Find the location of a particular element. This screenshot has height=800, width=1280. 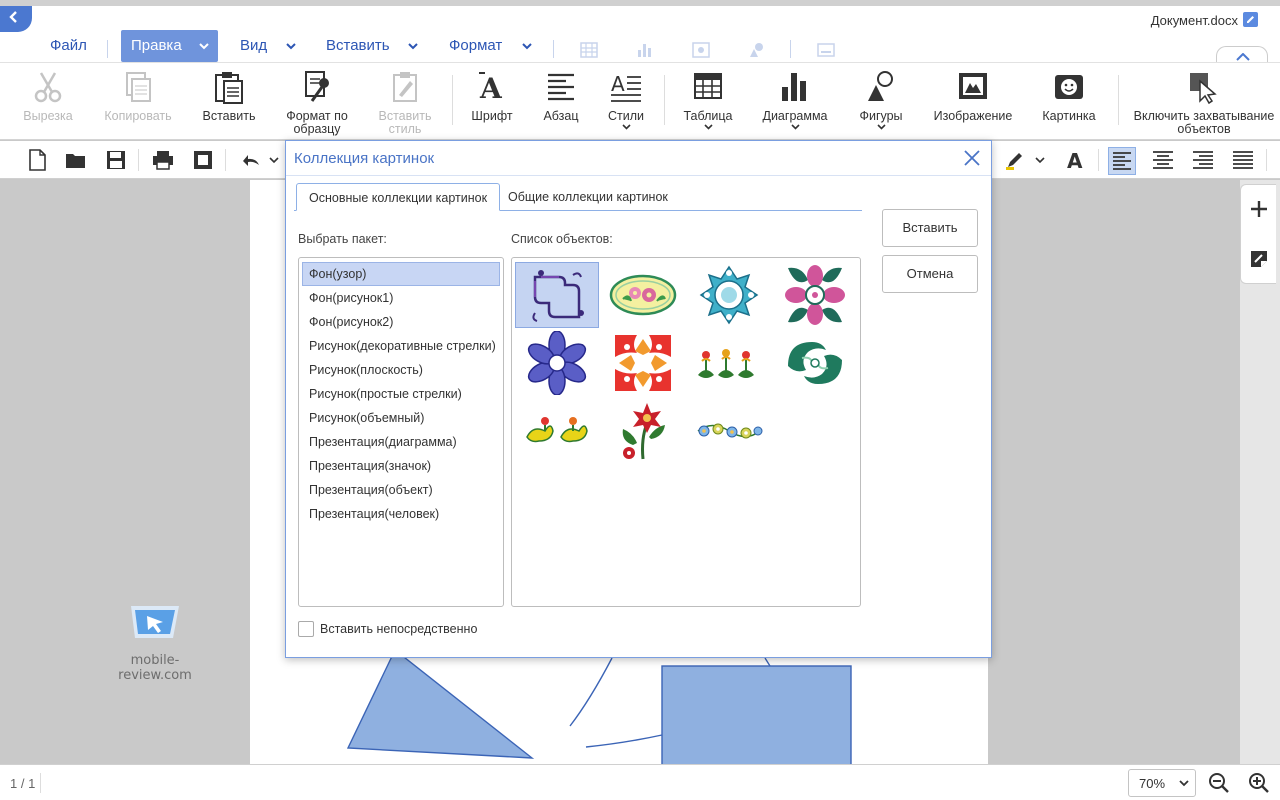

clipart-green-swirl is located at coordinates (815, 363).